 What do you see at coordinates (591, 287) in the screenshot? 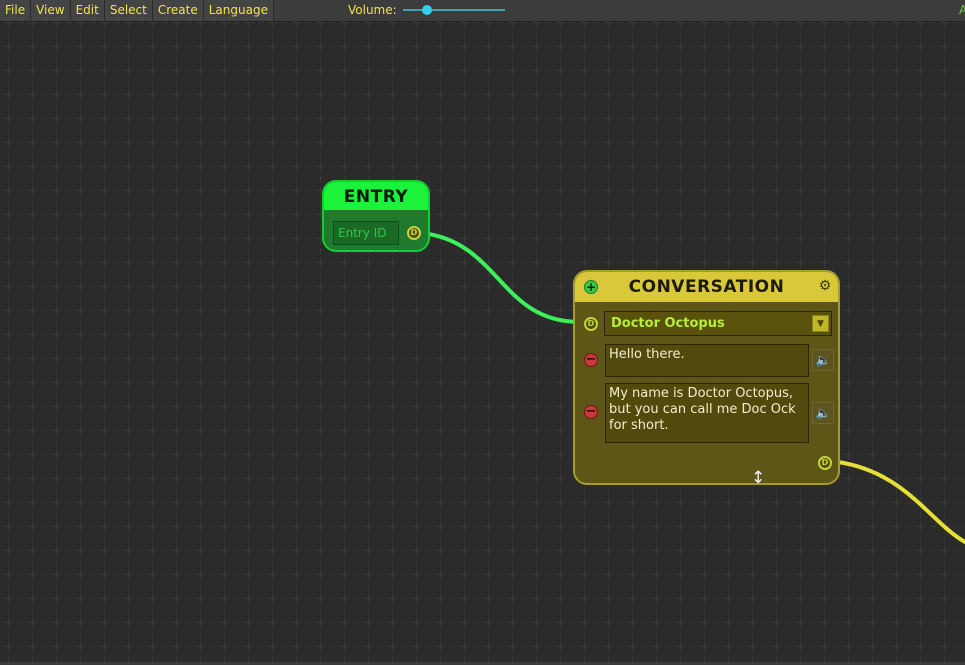
I see `plus-icon: +` at bounding box center [591, 287].